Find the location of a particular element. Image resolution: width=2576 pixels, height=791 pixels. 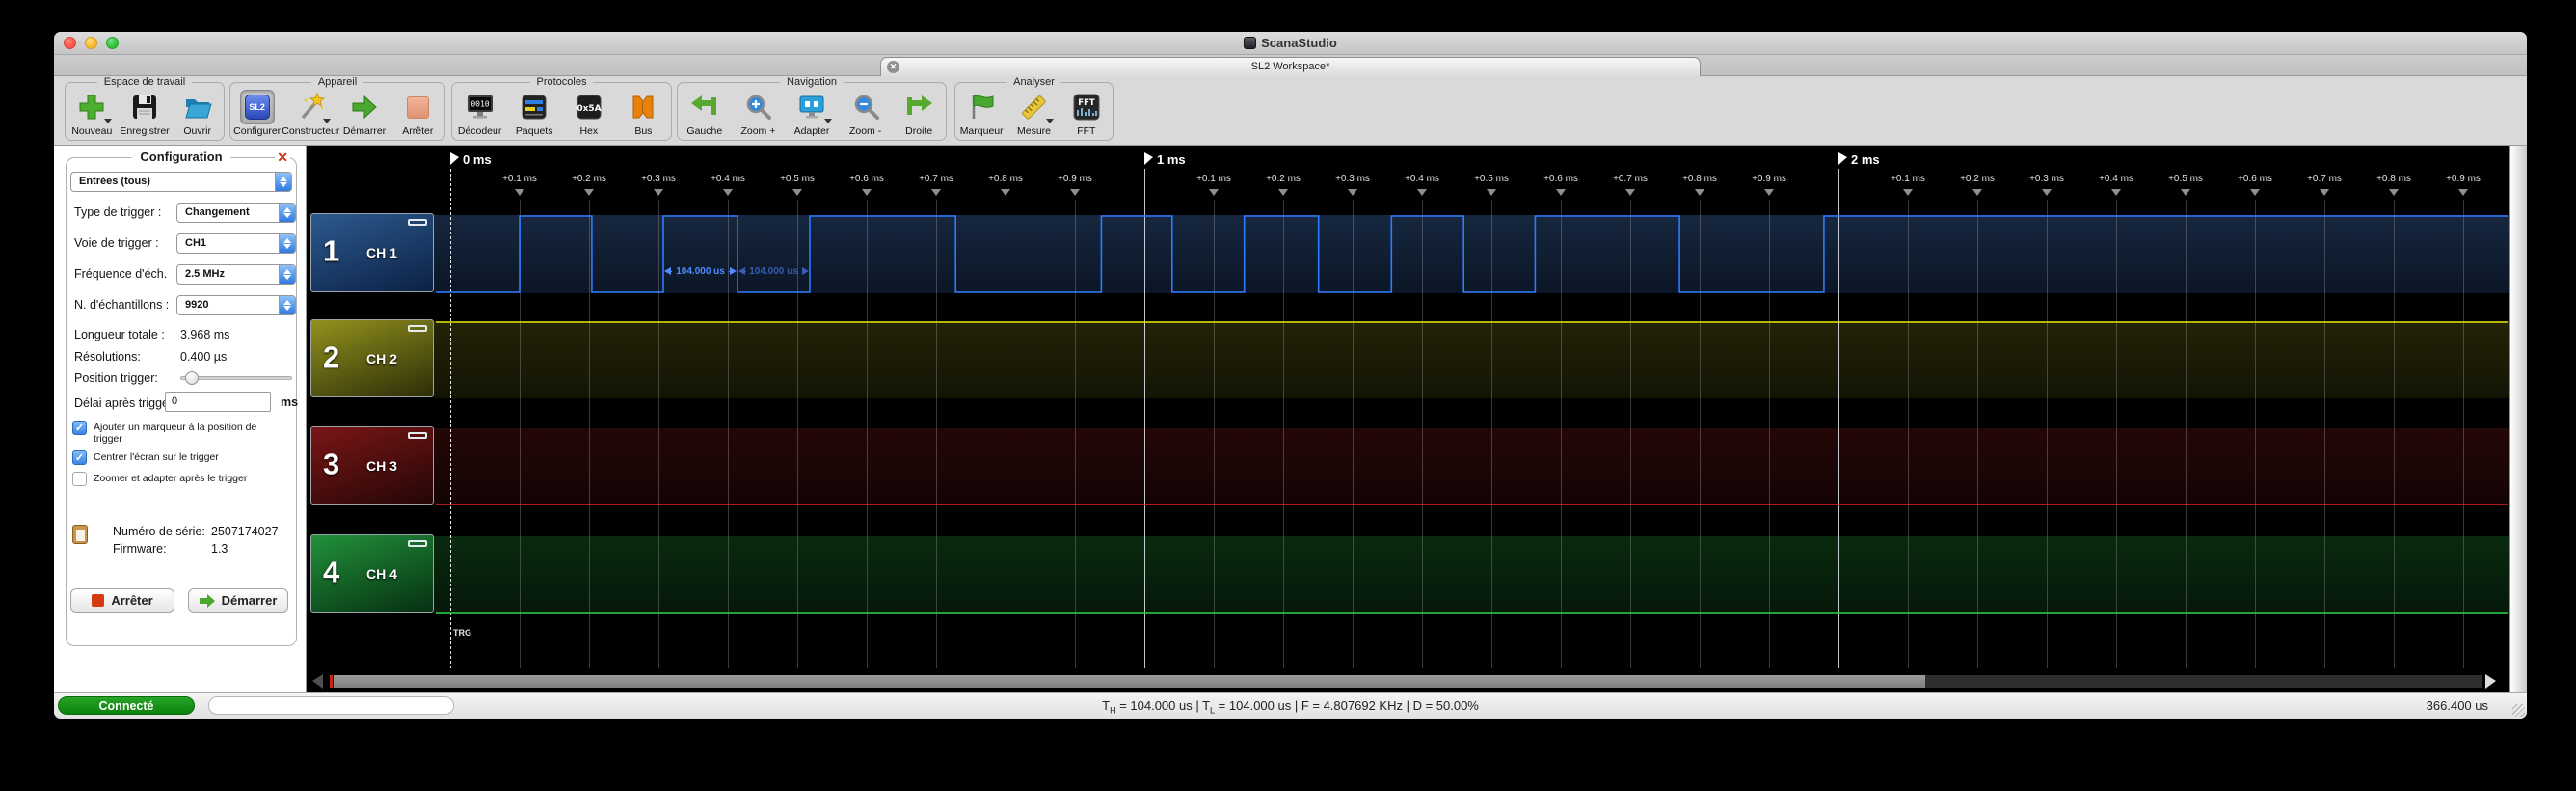

ruler-minor-label: +0.8 ms is located at coordinates (2393, 179).